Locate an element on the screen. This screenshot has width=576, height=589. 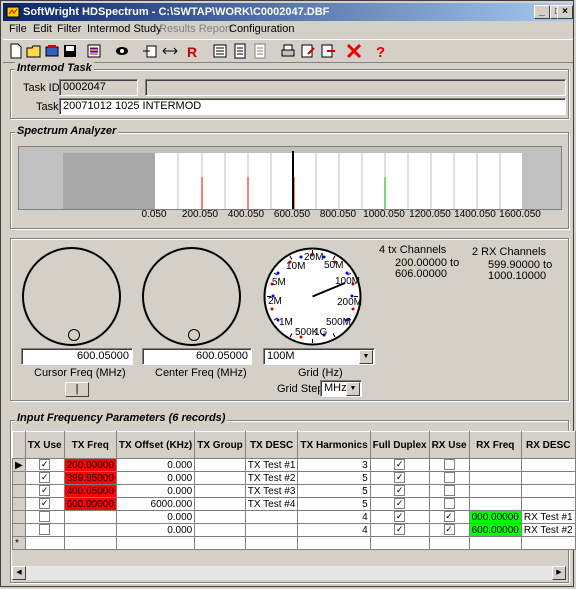
tx-freq-cell: 200.00000 is located at coordinates (90, 465).